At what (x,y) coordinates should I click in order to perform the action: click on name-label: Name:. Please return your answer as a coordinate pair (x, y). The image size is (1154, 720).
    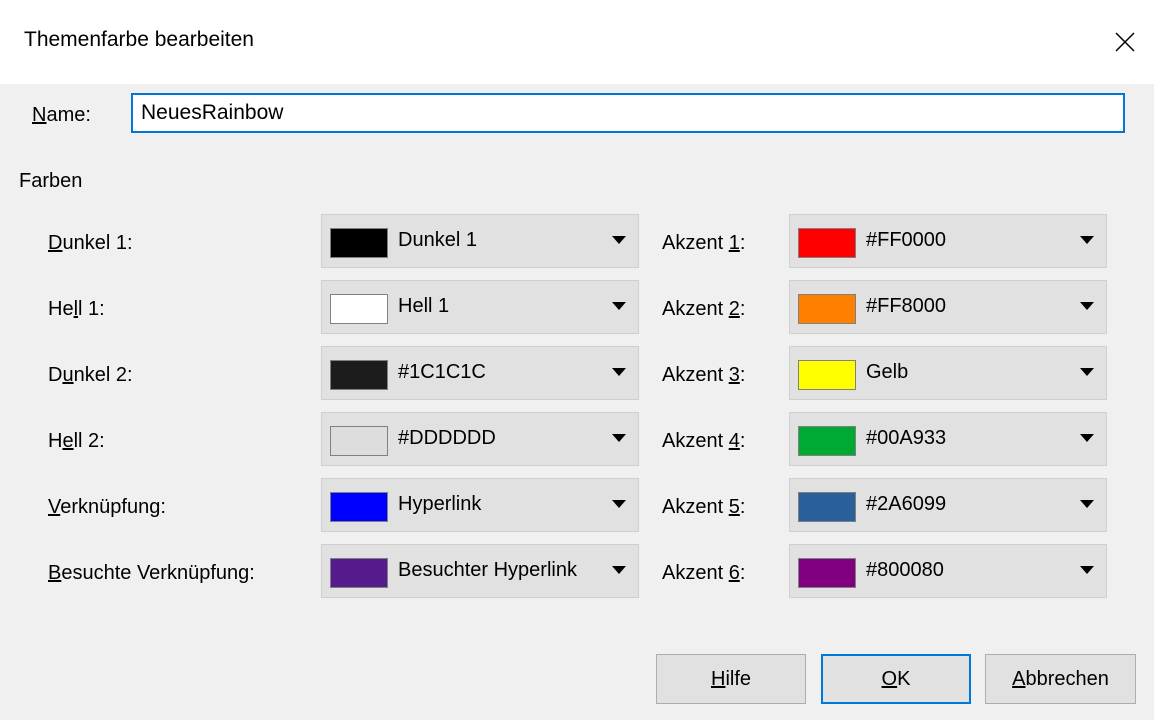
    Looking at the image, I should click on (61, 115).